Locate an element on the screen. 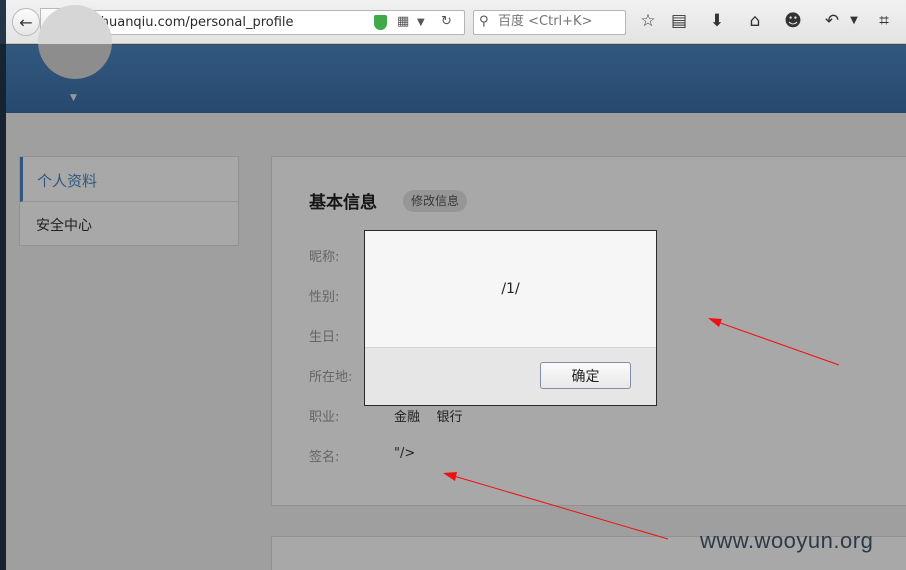  url-bar: i.huanqiu.com/personal_profile ▦ ▼ ↻ is located at coordinates (266, 22).